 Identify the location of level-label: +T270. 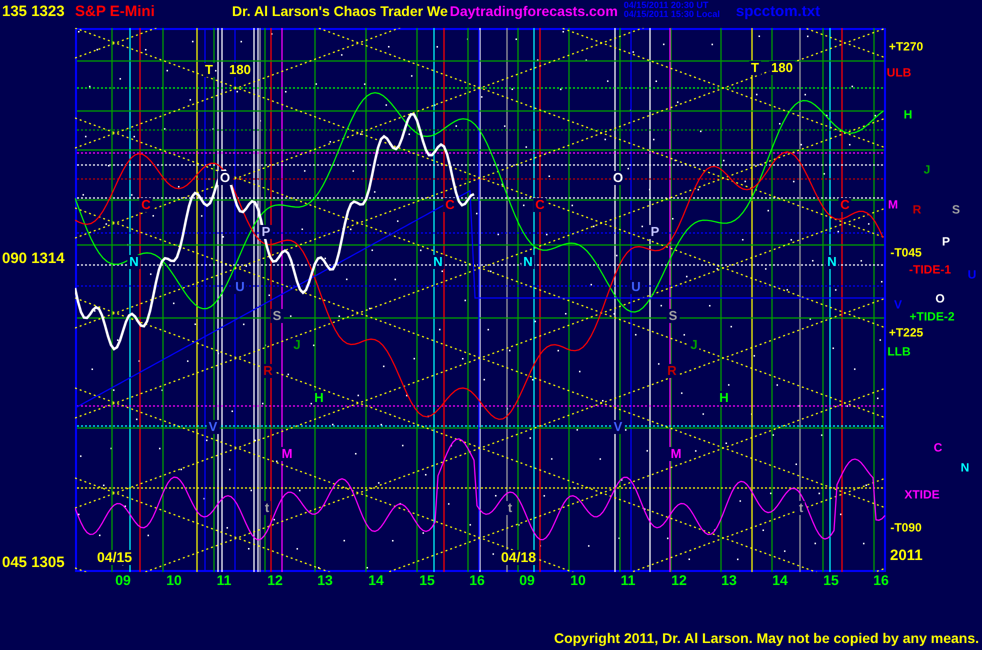
(906, 47).